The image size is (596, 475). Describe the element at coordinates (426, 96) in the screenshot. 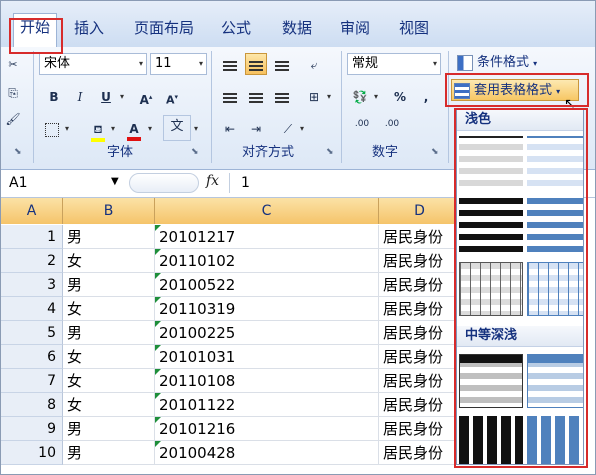

I see `comma-button: ,` at that location.